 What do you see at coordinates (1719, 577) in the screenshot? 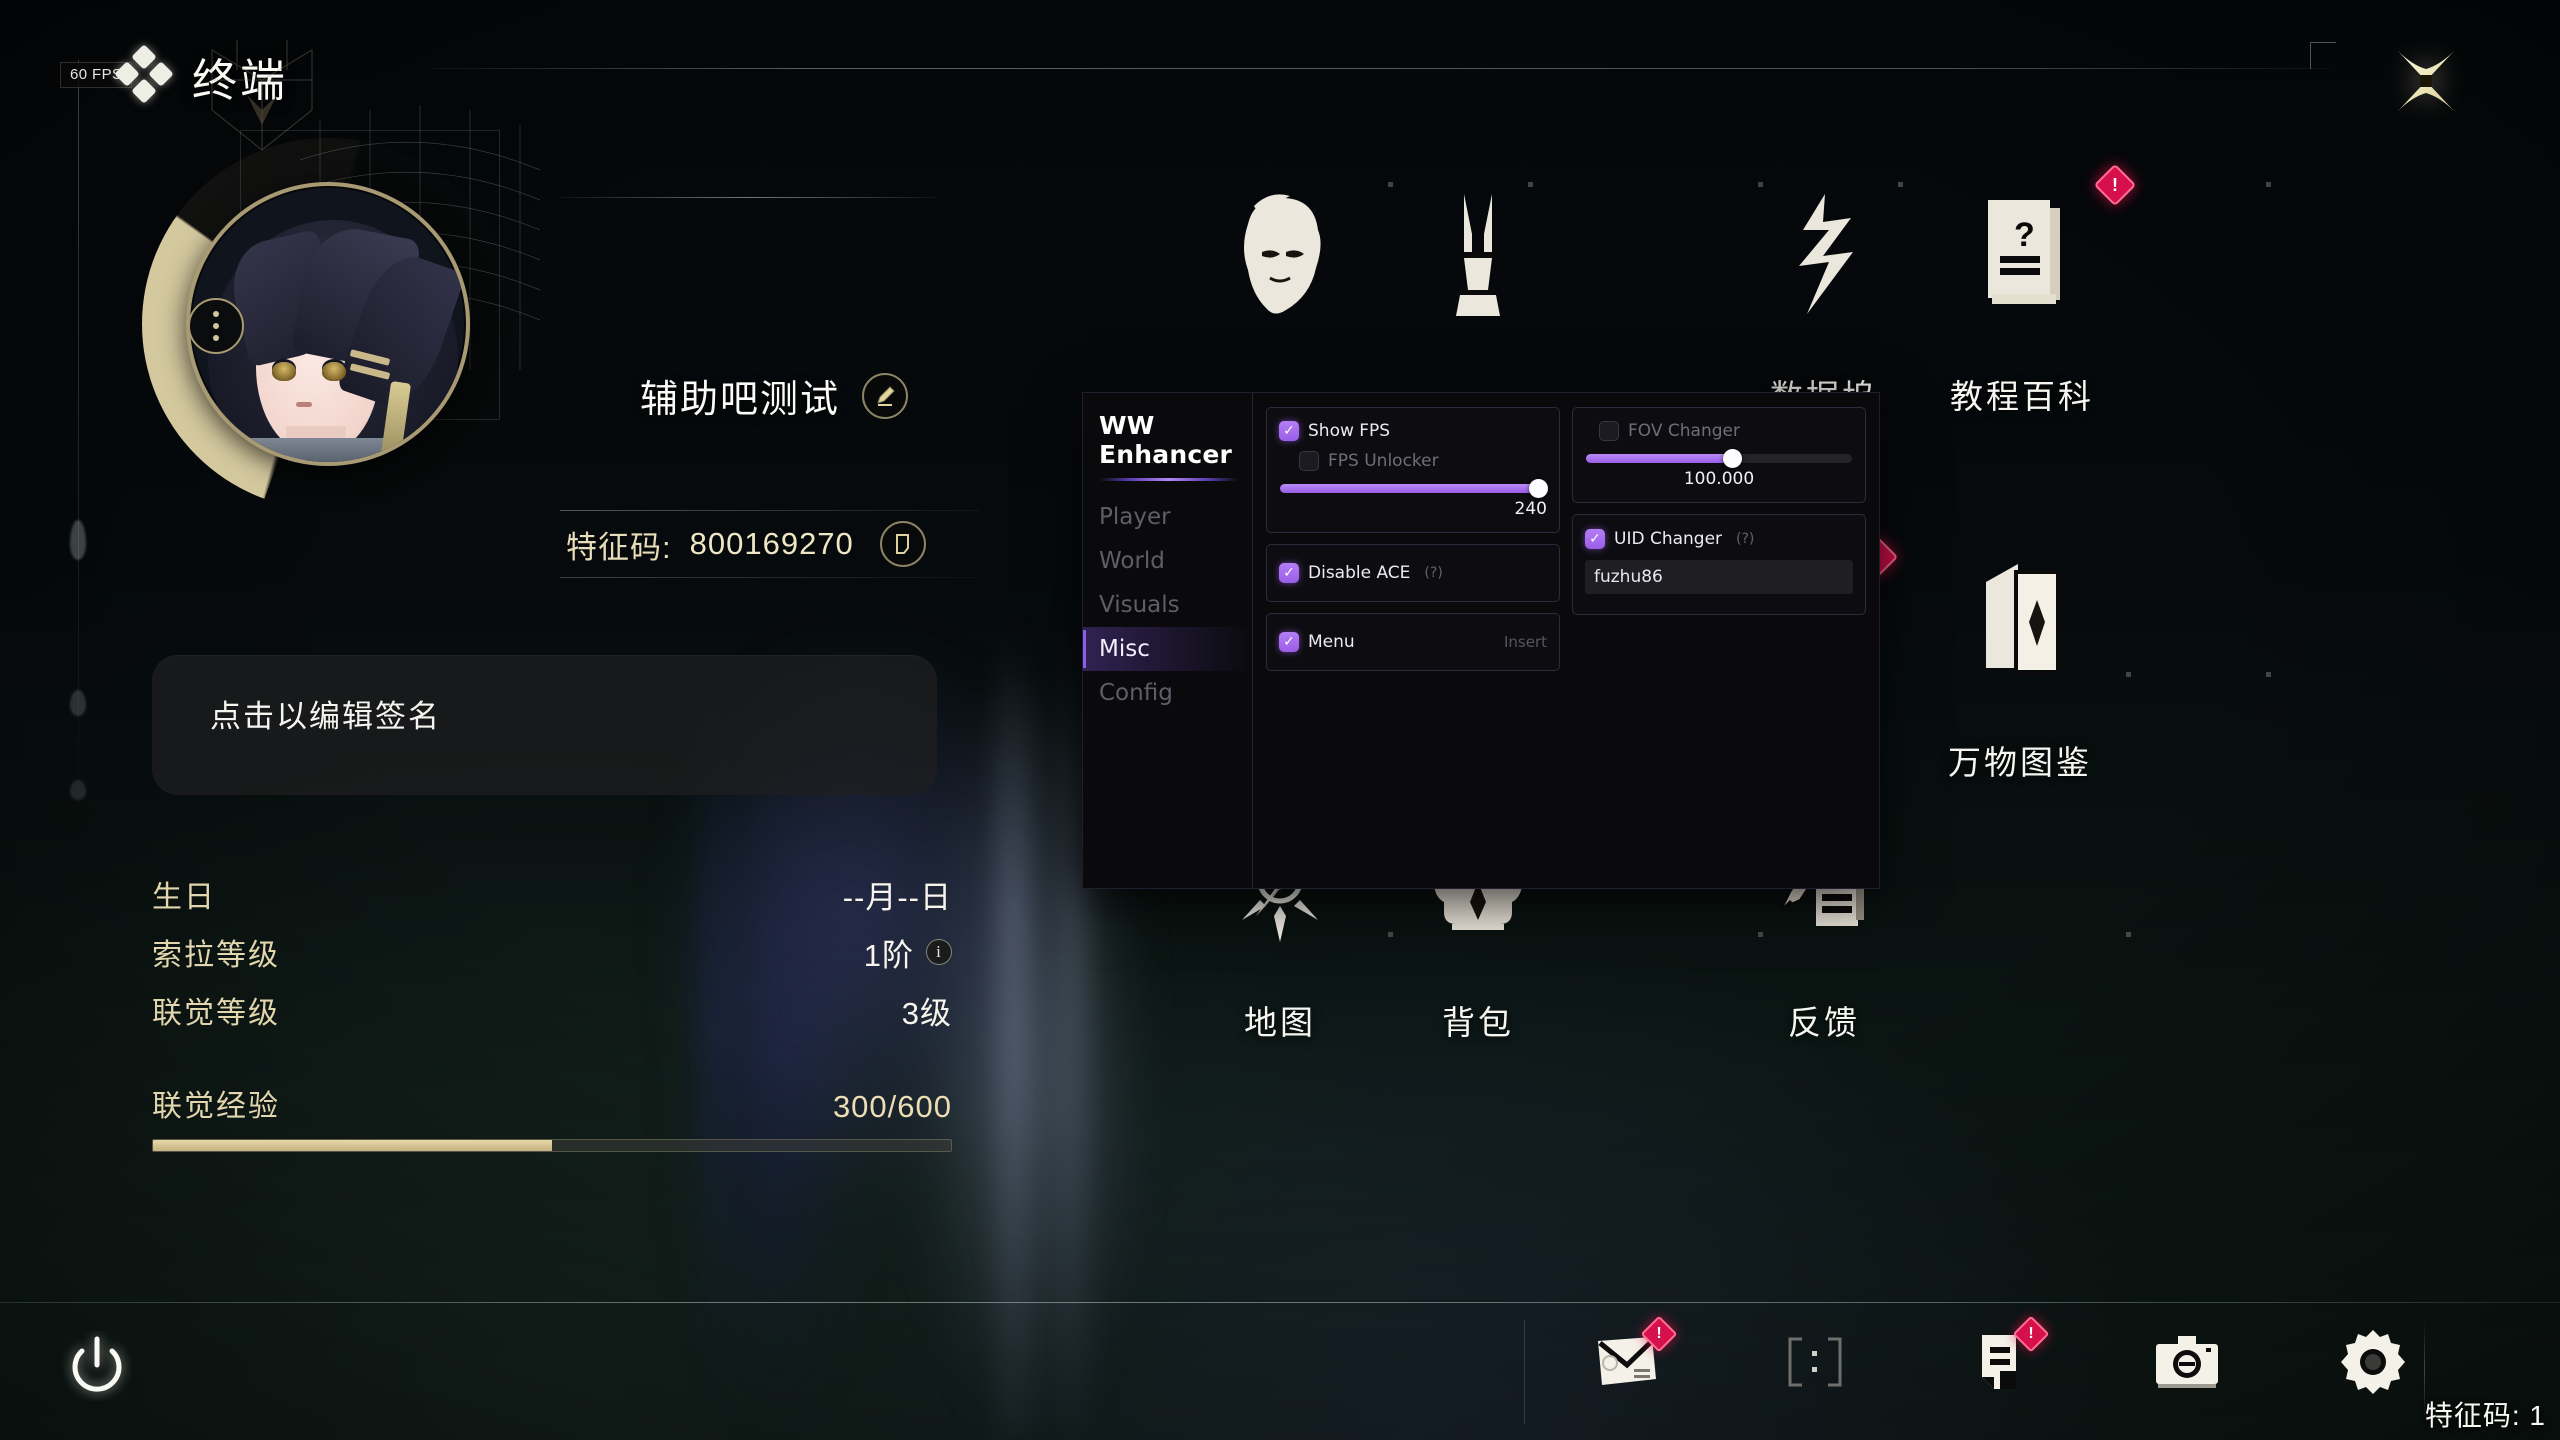
I see `uid-changer-input` at bounding box center [1719, 577].